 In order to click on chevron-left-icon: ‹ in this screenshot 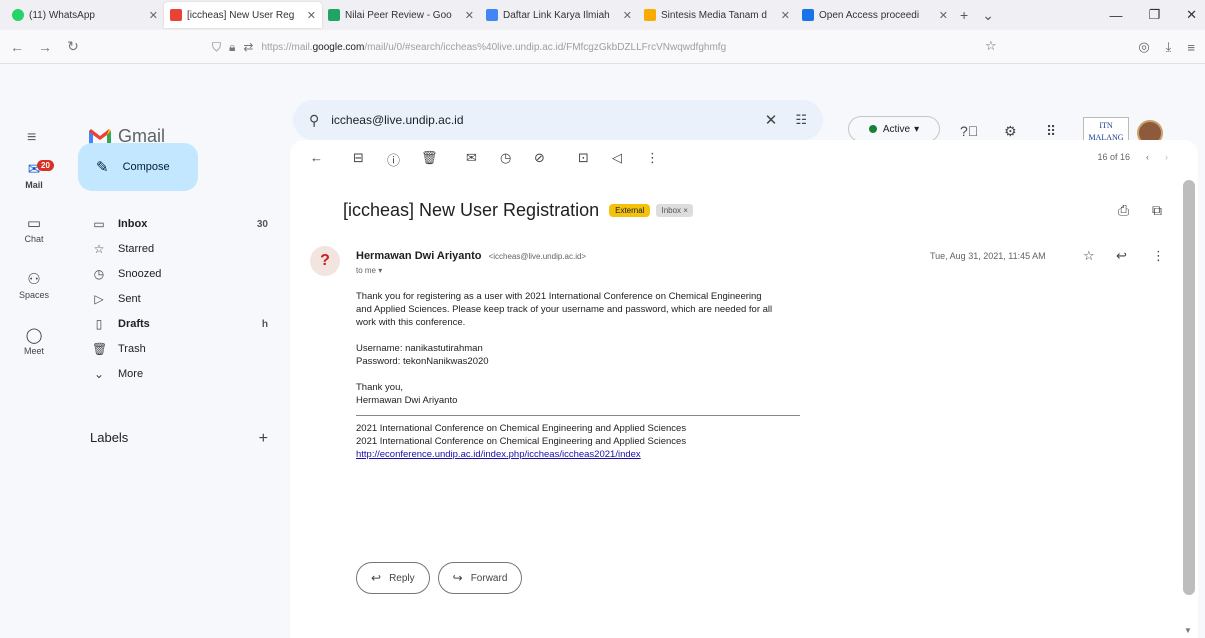, I will do `click(1147, 157)`.